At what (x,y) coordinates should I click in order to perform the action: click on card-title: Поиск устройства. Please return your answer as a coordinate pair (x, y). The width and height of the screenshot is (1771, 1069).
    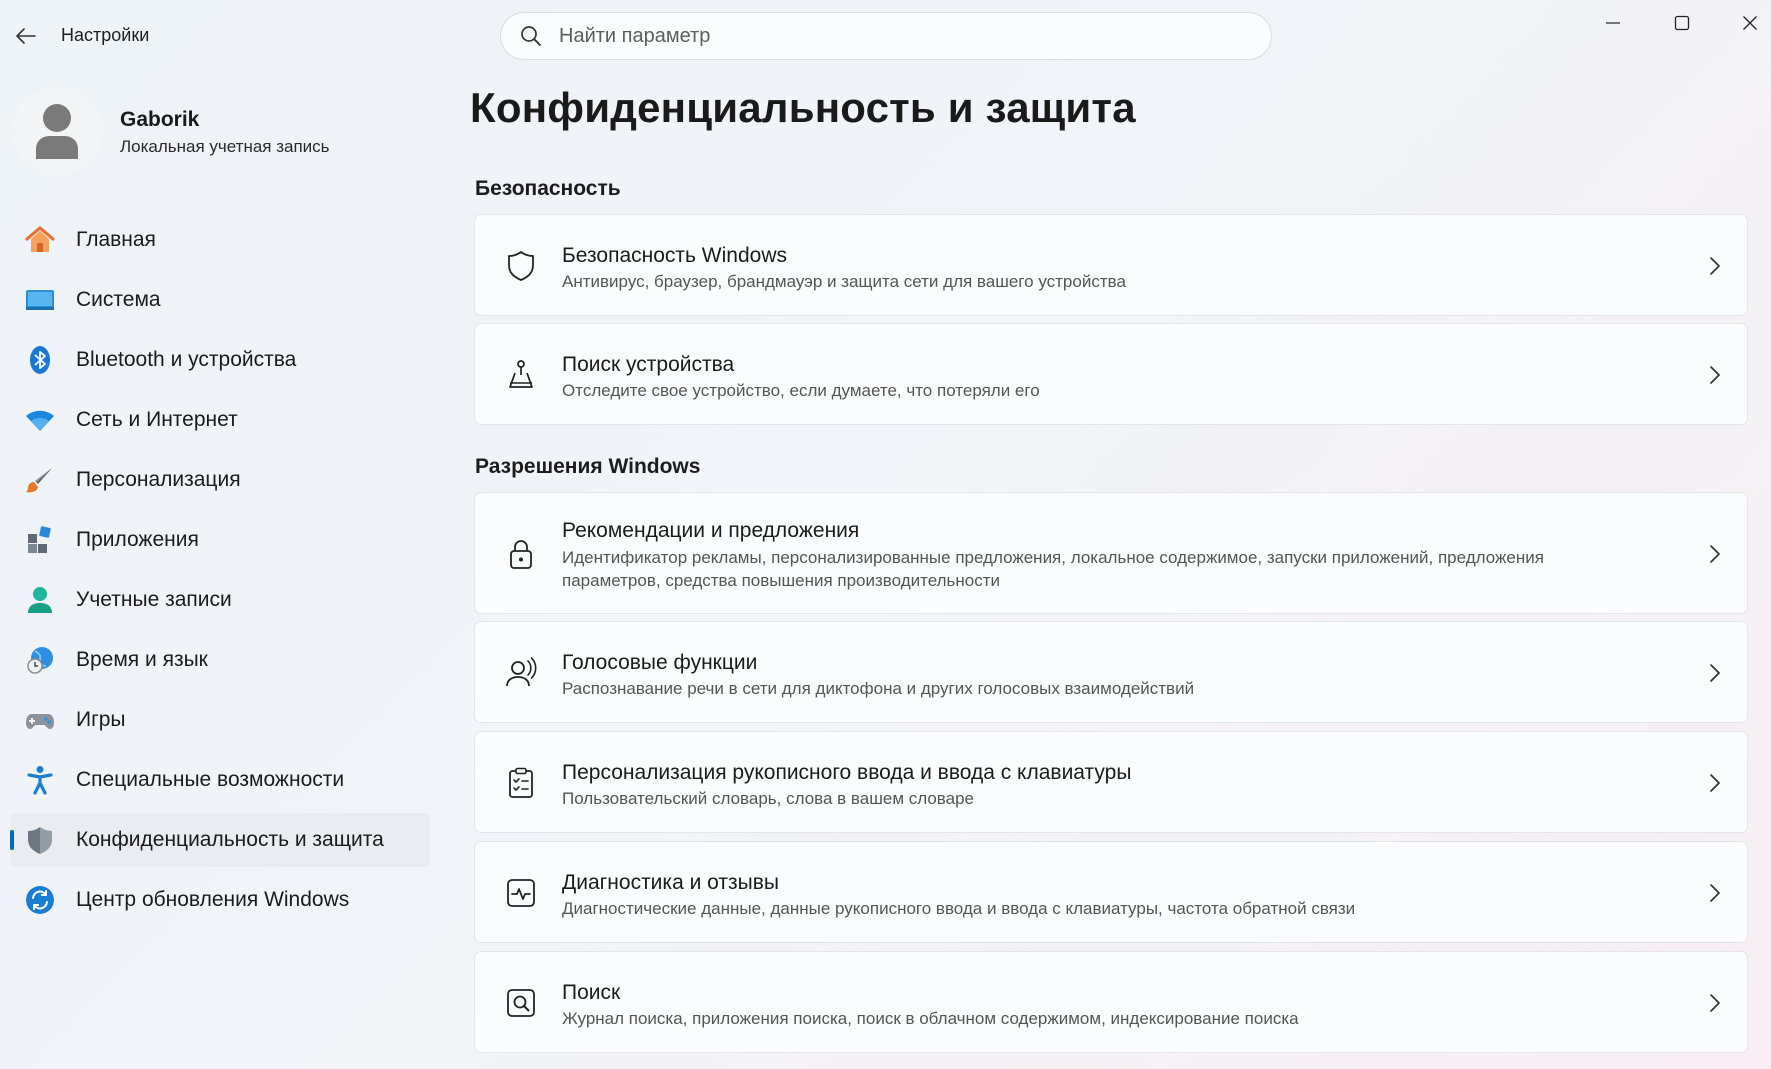
    Looking at the image, I should click on (648, 364).